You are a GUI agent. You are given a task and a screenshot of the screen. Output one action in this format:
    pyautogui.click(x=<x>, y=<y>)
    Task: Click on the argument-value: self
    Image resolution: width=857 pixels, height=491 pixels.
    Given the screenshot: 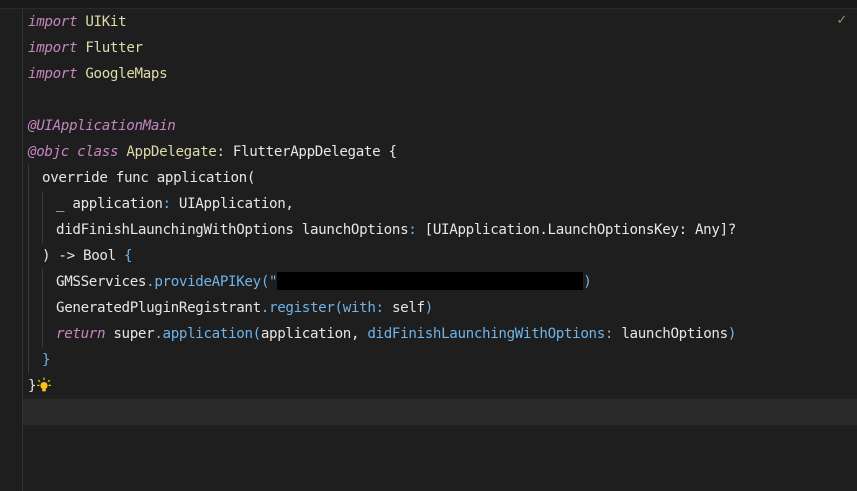 What is the action you would take?
    pyautogui.click(x=408, y=308)
    